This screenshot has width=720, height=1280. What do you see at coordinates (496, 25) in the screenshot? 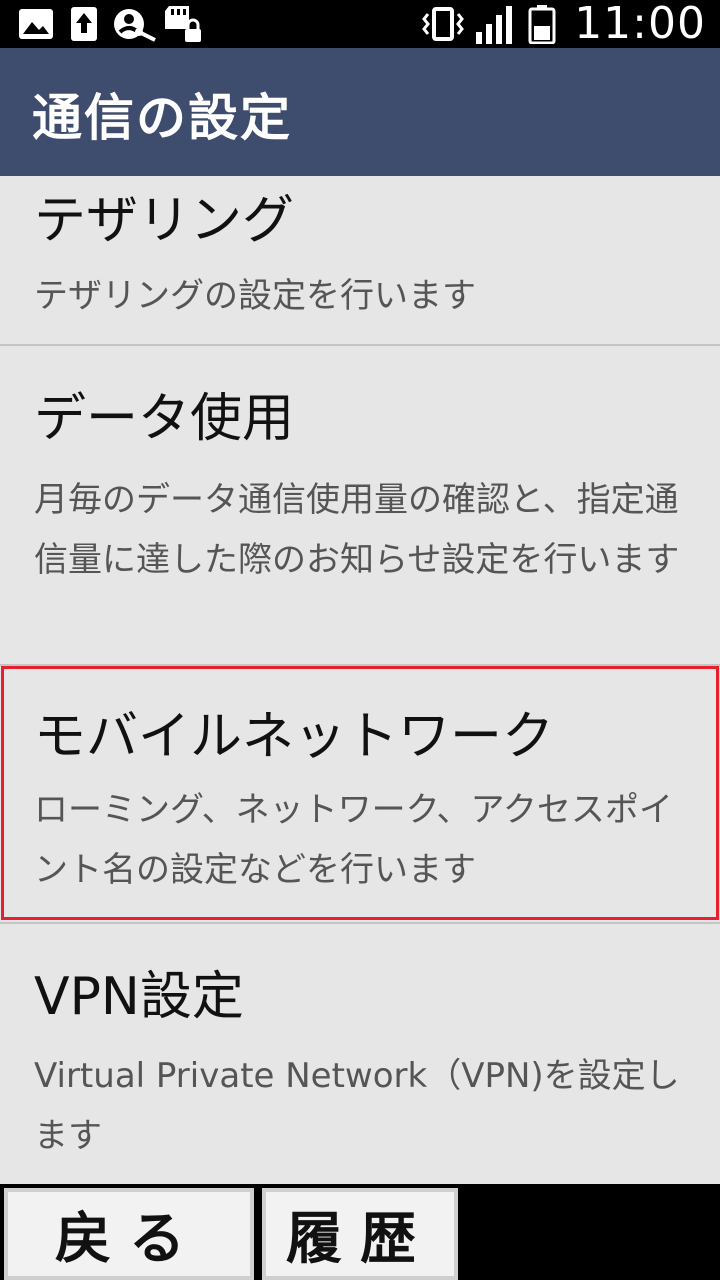
I see `signal-icon` at bounding box center [496, 25].